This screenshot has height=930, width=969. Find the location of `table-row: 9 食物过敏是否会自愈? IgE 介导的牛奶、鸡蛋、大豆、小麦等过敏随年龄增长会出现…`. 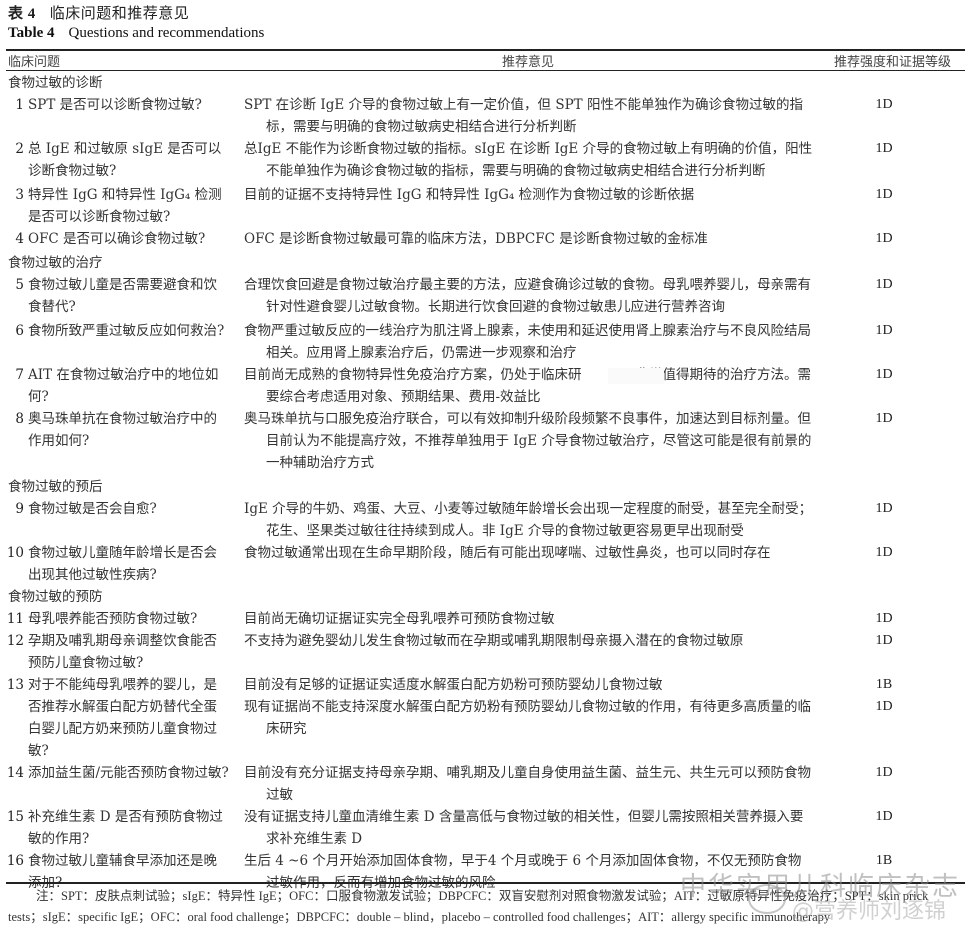

table-row: 9 食物过敏是否会自愈? IgE 介导的牛奶、鸡蛋、大豆、小麦等过敏随年龄增长会出现… is located at coordinates (484, 520).